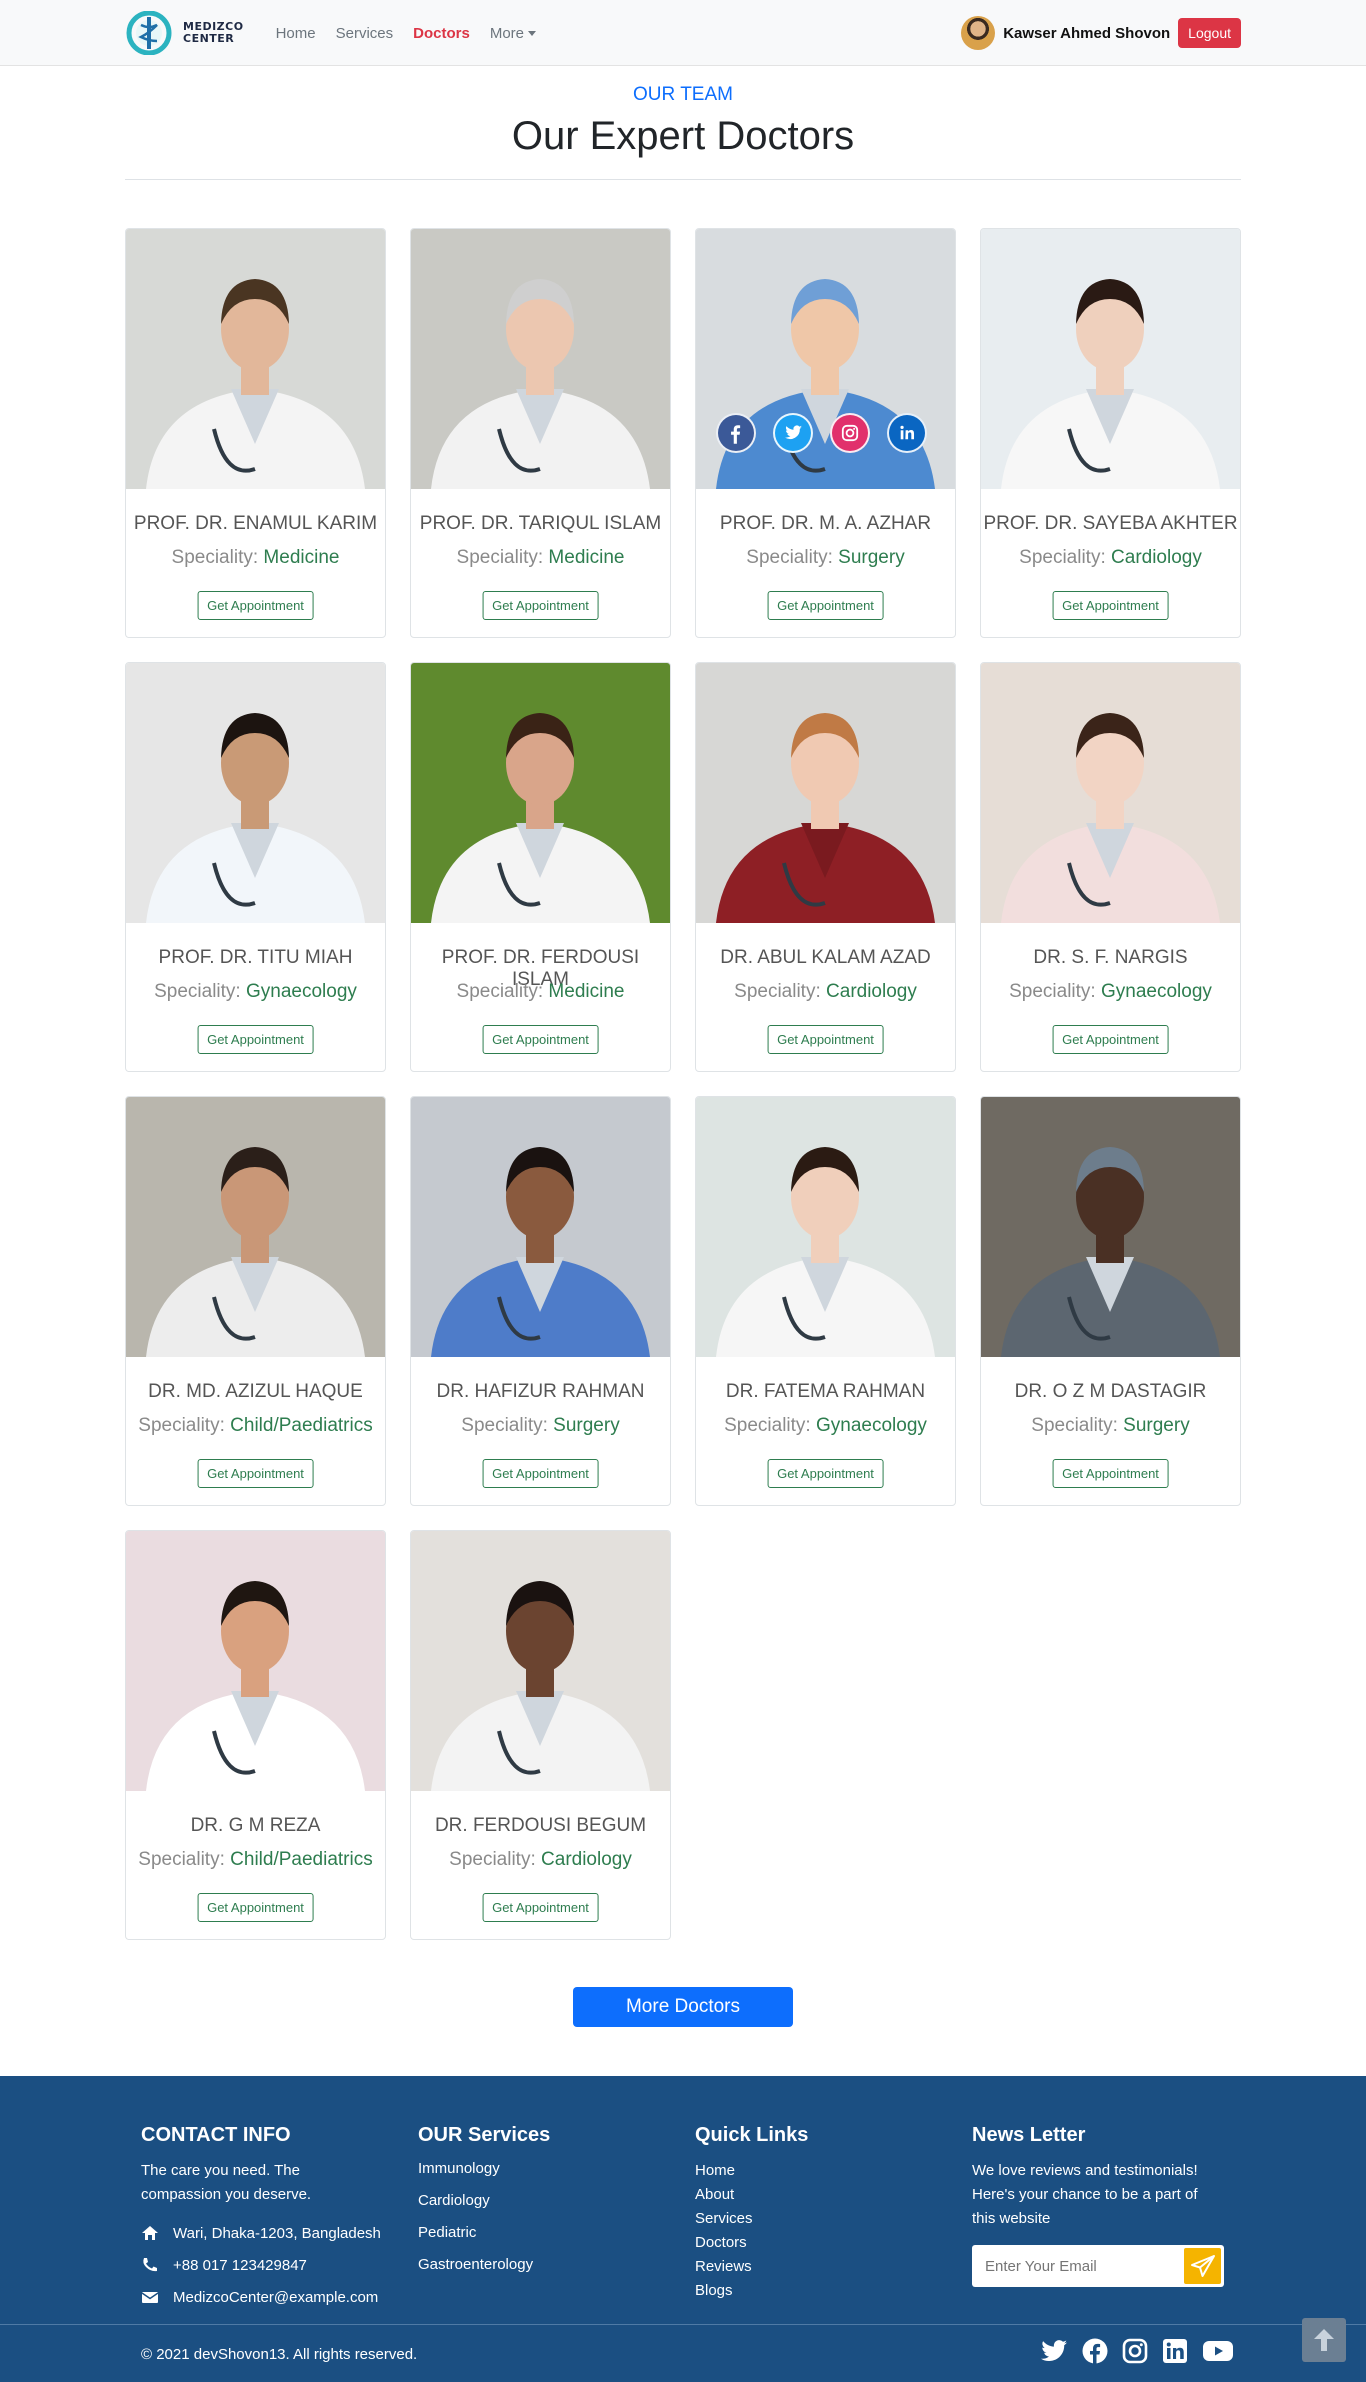  What do you see at coordinates (548, 2233) in the screenshot?
I see `footer-service-item: Pediatric` at bounding box center [548, 2233].